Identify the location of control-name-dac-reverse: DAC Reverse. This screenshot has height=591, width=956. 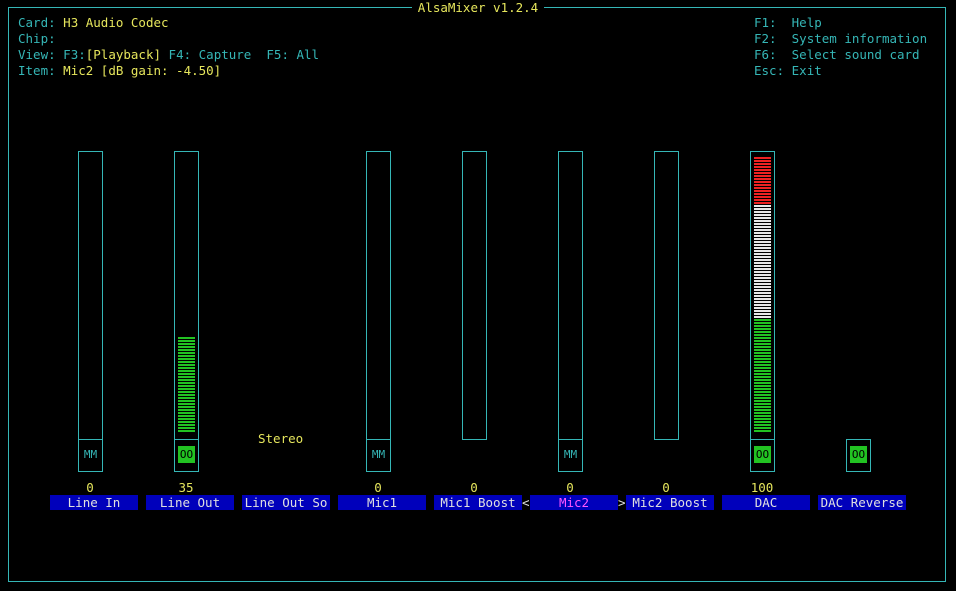
(862, 502).